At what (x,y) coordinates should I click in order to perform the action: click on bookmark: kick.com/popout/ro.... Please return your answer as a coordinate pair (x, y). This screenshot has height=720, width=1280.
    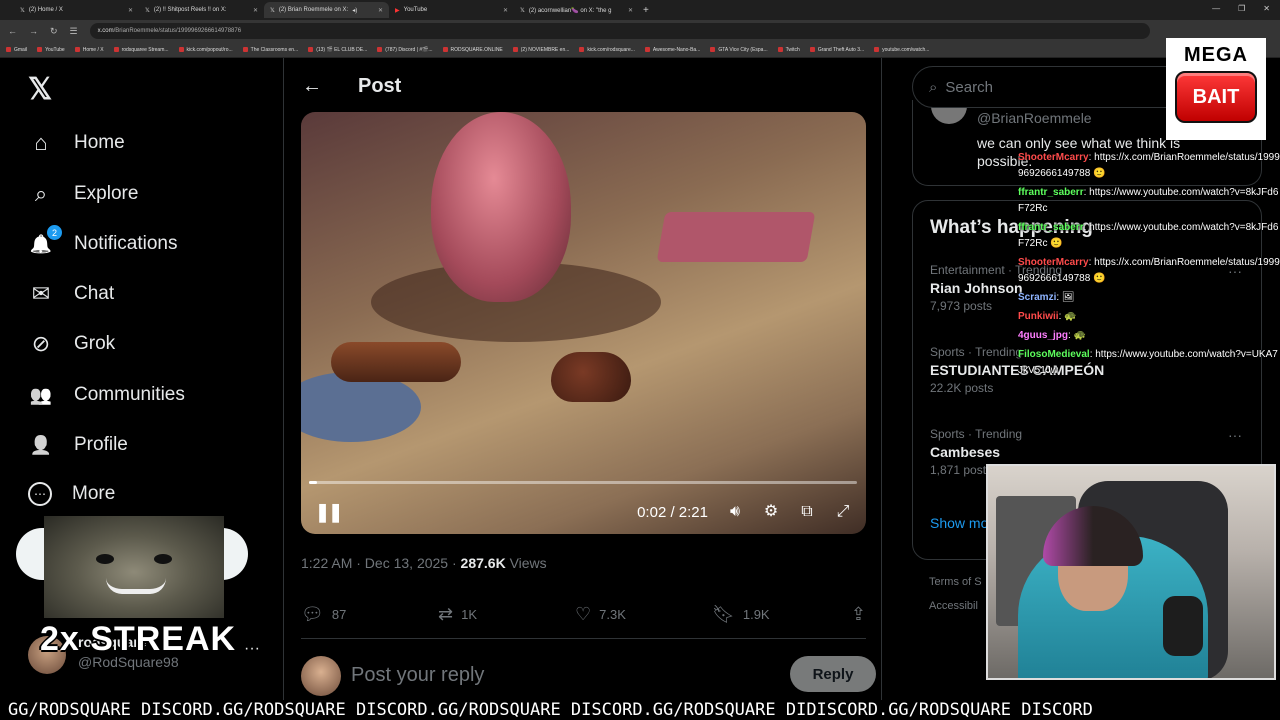
    Looking at the image, I should click on (206, 50).